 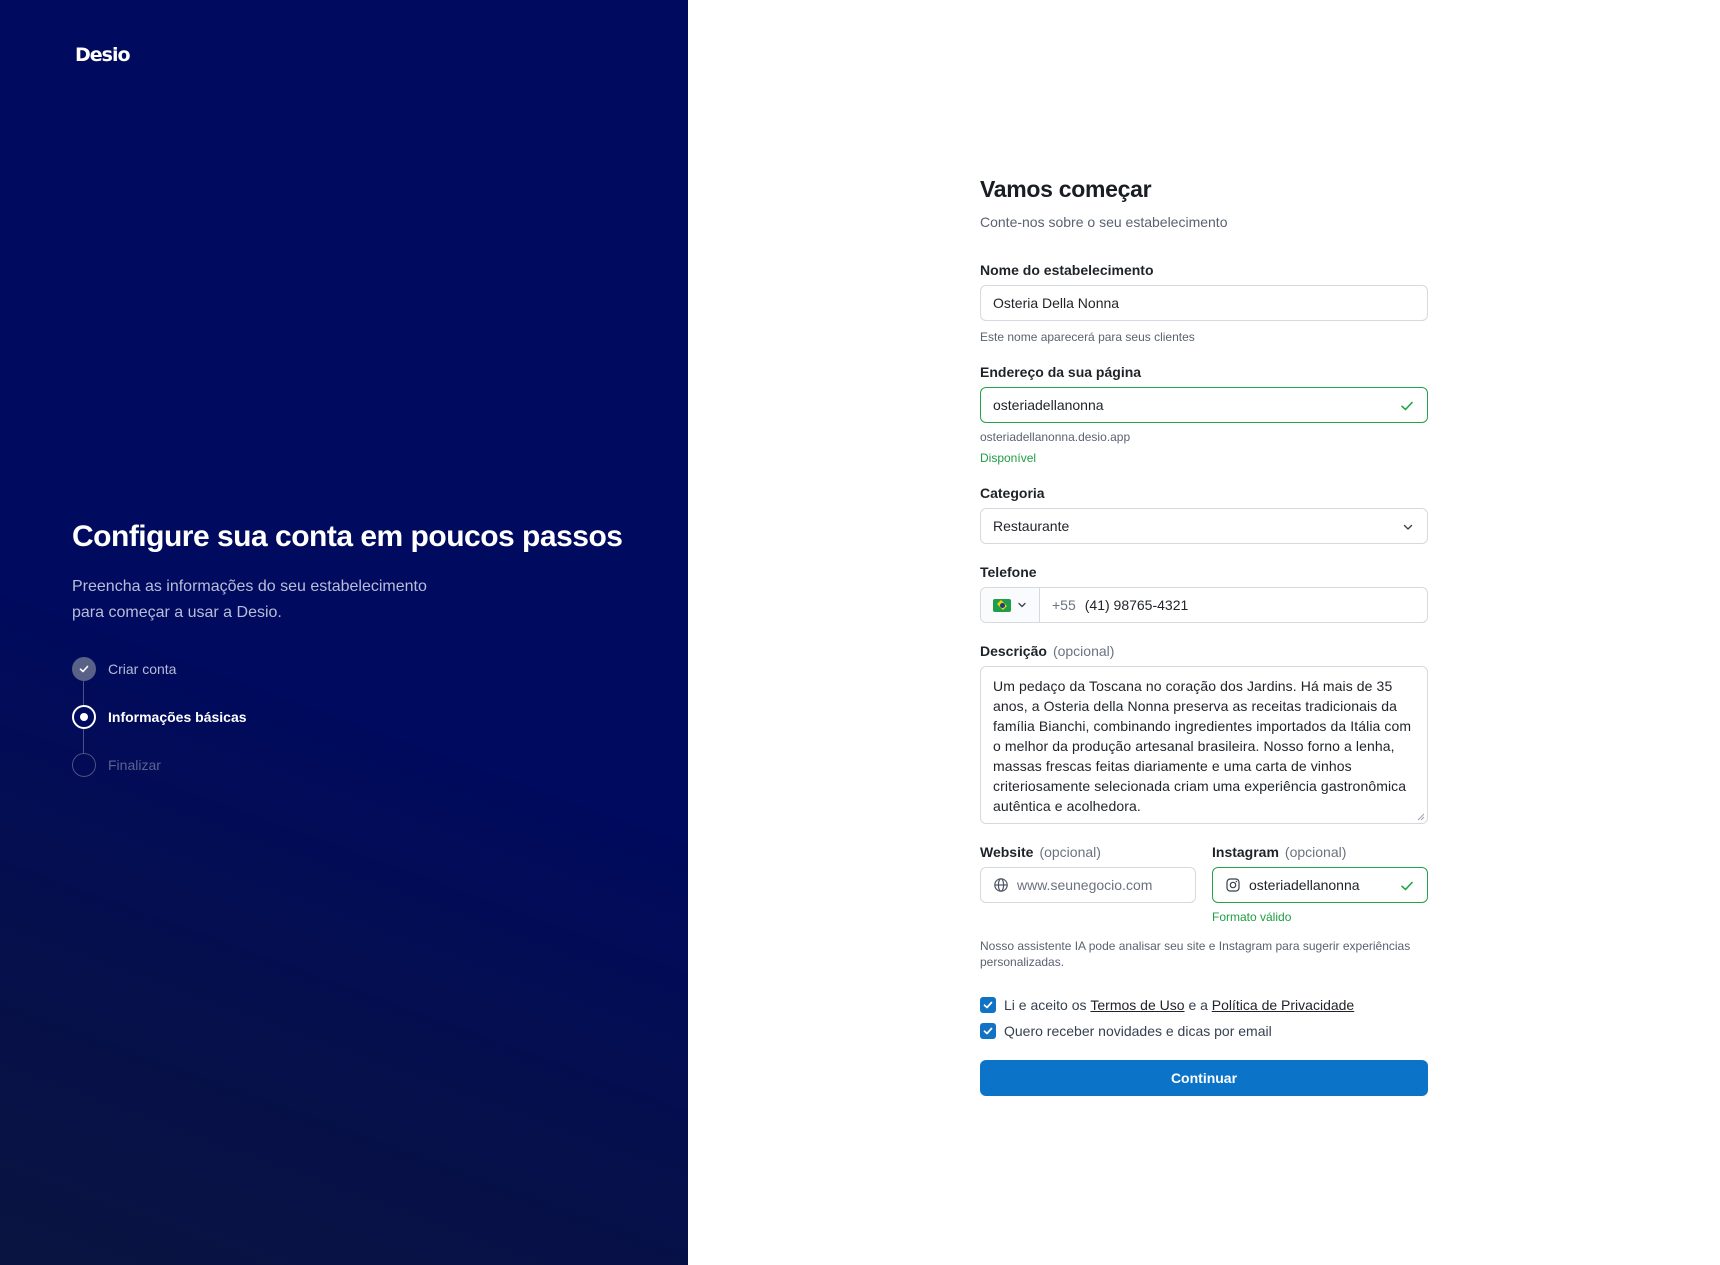 I want to click on country-code: +55, so click(x=1064, y=605).